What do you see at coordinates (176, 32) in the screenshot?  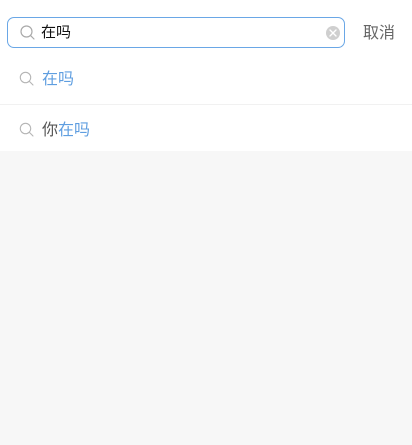 I see `search-input: 在吗` at bounding box center [176, 32].